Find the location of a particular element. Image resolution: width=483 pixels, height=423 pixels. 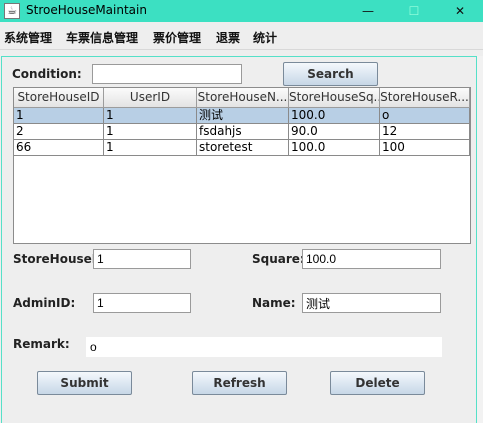

menu-statistics: 统计 is located at coordinates (265, 37).